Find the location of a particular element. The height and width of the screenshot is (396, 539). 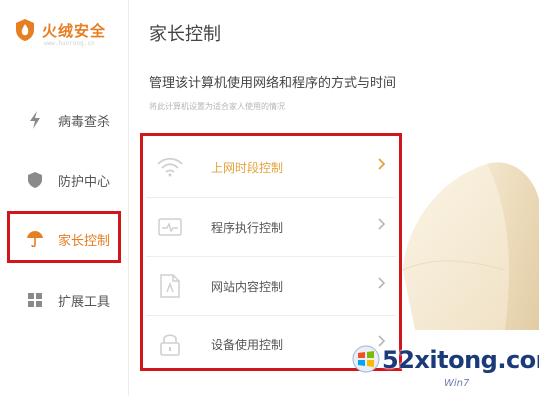

lightning-icon is located at coordinates (35, 120).